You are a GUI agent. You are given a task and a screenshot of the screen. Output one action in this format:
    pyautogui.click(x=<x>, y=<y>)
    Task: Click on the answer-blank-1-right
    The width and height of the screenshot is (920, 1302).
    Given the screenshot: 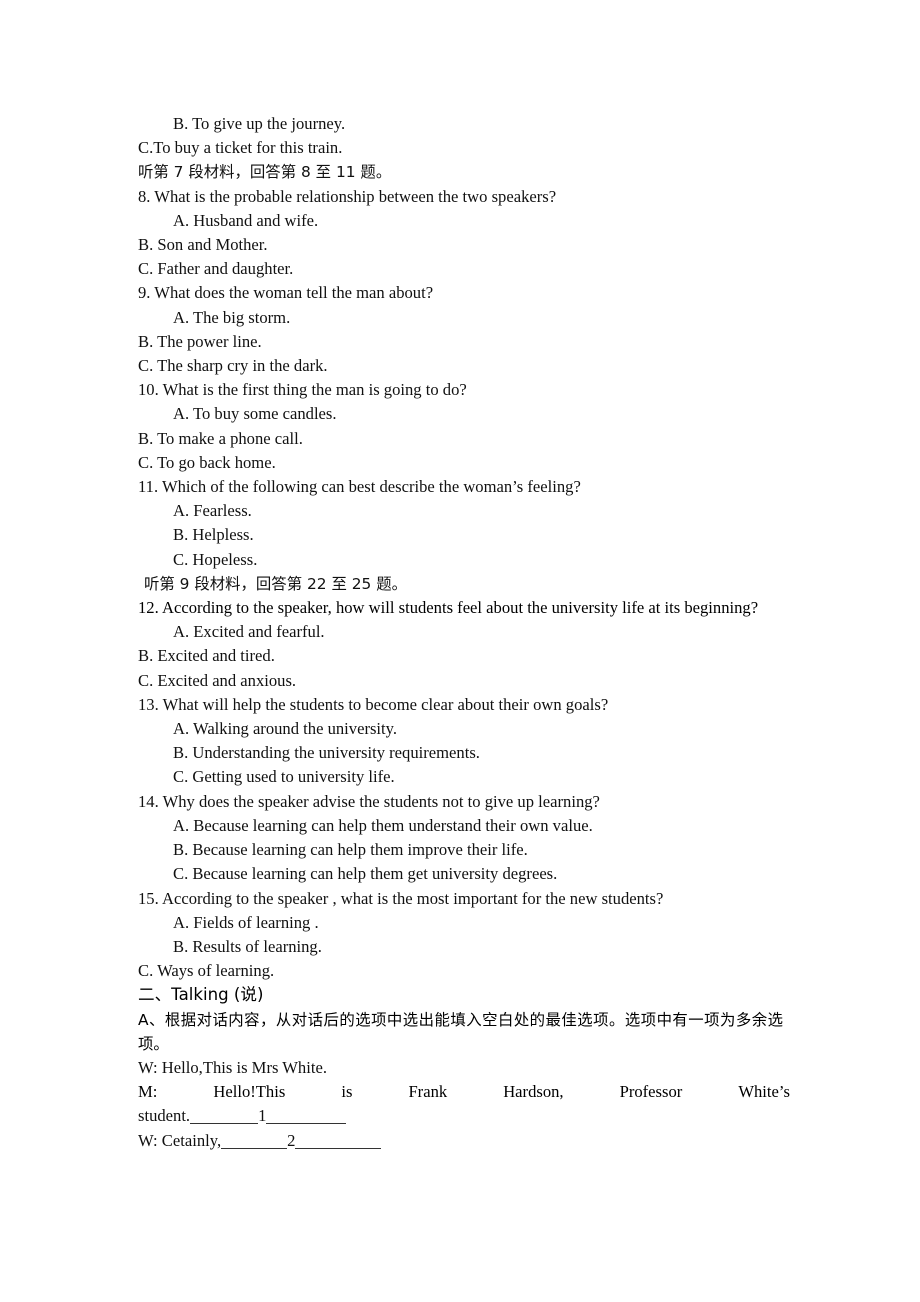 What is the action you would take?
    pyautogui.click(x=306, y=1116)
    